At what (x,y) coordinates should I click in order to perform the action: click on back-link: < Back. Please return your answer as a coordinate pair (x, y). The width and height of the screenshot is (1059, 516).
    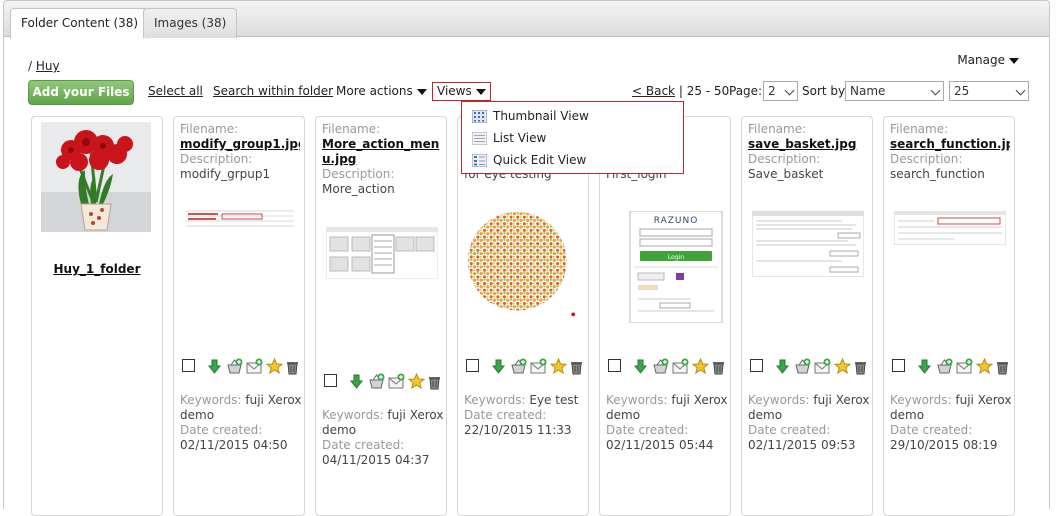
    Looking at the image, I should click on (653, 91).